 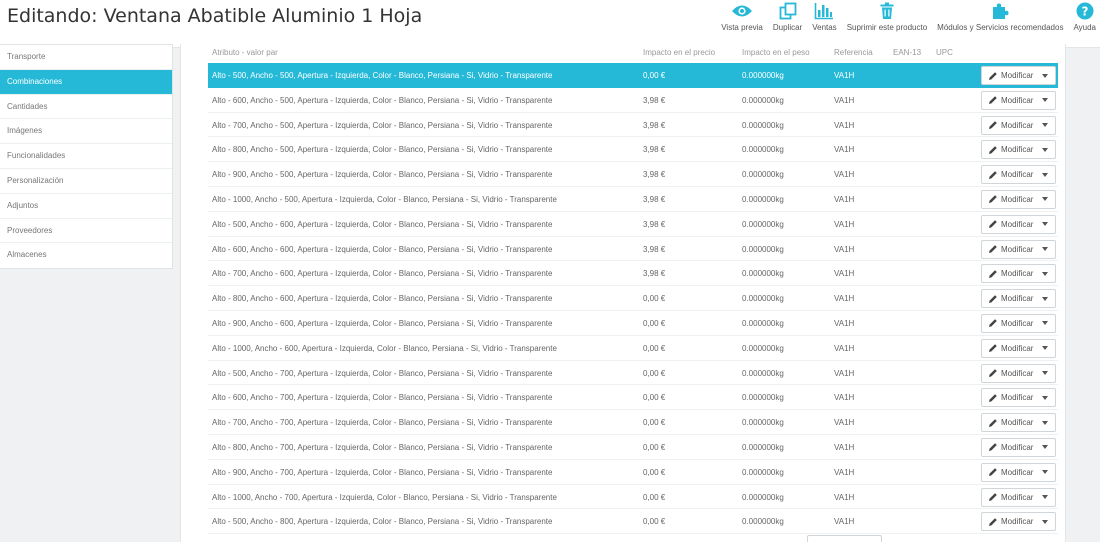 What do you see at coordinates (86, 156) in the screenshot?
I see `sidebar-item-funcionalidades: Funcionalidades` at bounding box center [86, 156].